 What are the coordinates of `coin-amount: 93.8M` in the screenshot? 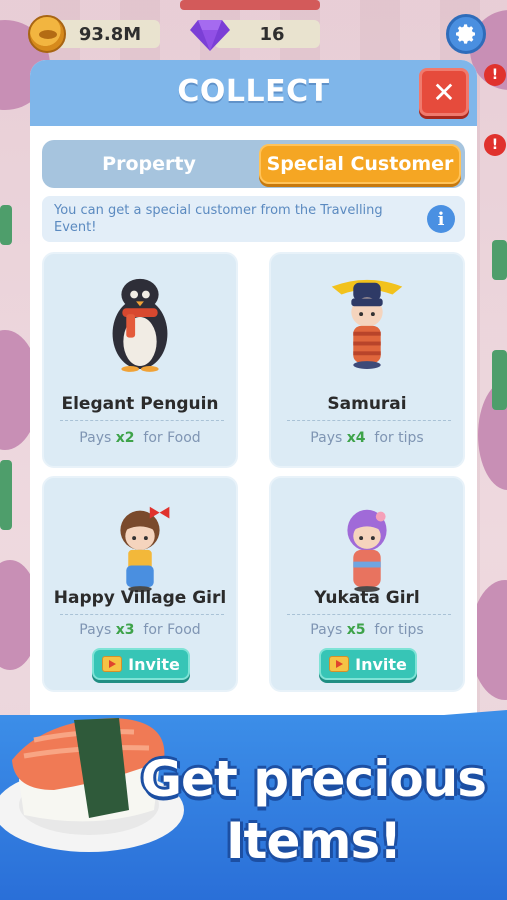 It's located at (110, 34).